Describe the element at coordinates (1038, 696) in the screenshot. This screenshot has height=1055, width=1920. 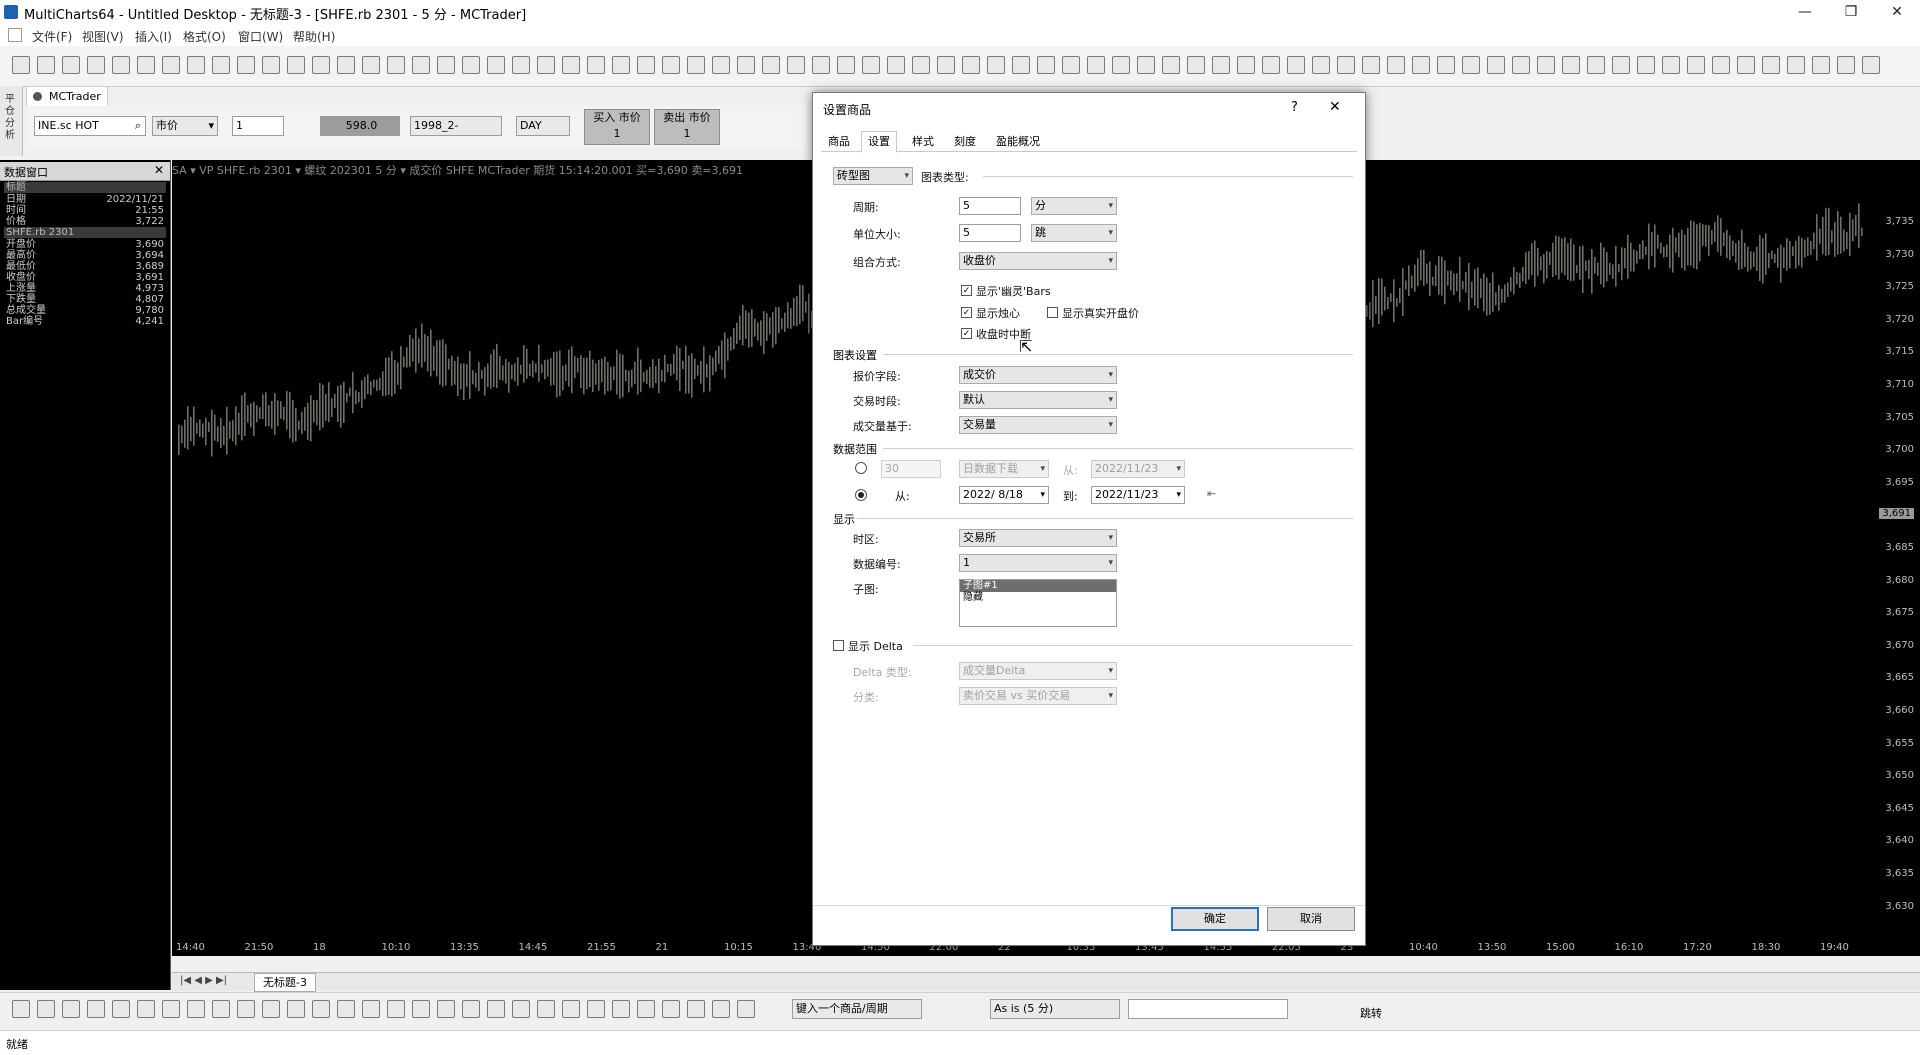
I see `delta-class-select: 卖价交易 vs 买价交易 ▾` at that location.